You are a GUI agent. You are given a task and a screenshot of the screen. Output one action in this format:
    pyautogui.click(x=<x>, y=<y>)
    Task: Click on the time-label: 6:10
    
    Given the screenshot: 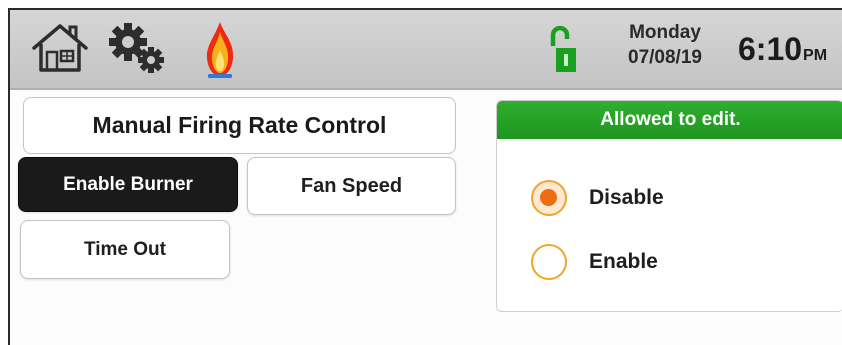 What is the action you would take?
    pyautogui.click(x=770, y=49)
    